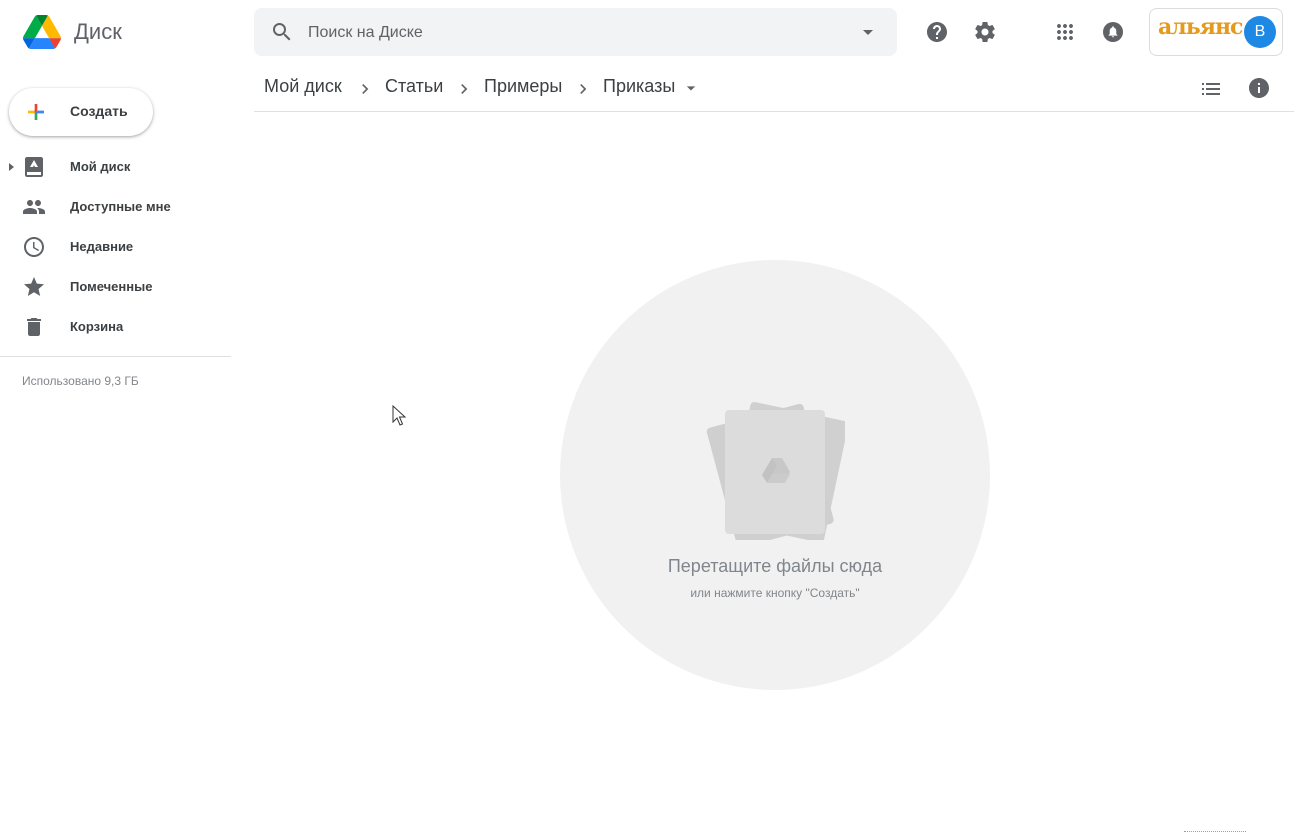 Image resolution: width=1294 pixels, height=833 pixels. Describe the element at coordinates (1200, 27) in the screenshot. I see `organization-logo: альянс` at that location.